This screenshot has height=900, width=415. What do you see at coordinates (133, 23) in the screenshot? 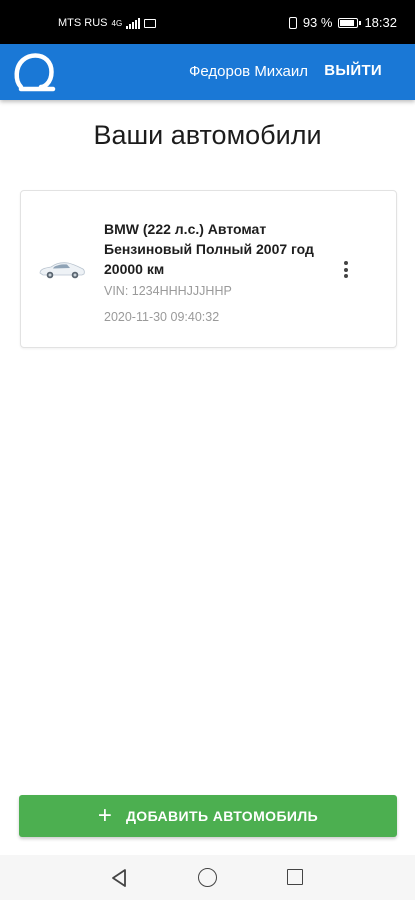
I see `signal-icon` at bounding box center [133, 23].